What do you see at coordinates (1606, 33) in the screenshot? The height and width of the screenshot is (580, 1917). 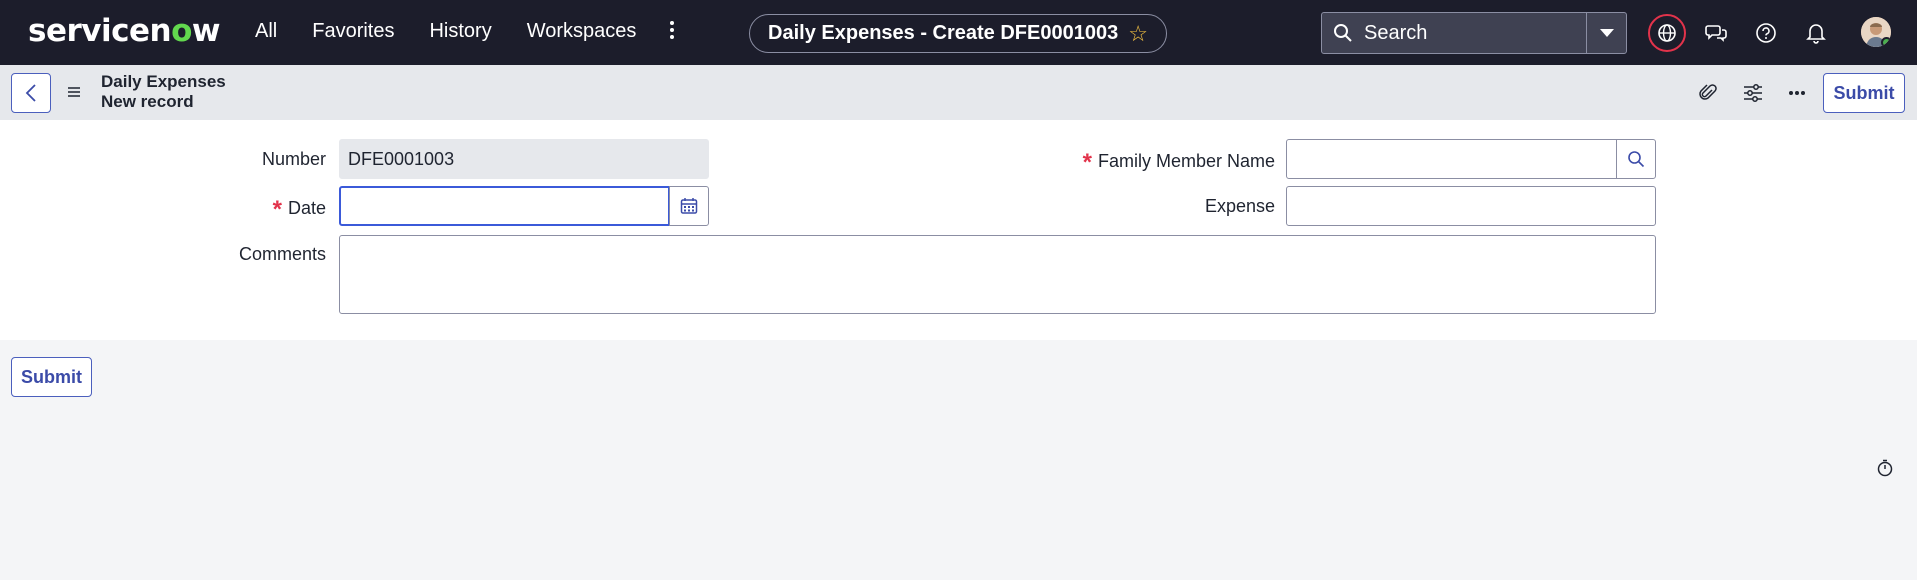 I see `search-dropdown-icon` at bounding box center [1606, 33].